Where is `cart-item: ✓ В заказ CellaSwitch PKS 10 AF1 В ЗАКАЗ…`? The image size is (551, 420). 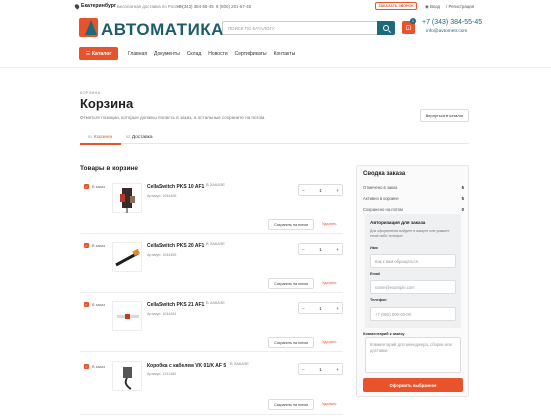 cart-item: ✓ В заказ CellaSwitch PKS 10 AF1 В ЗАКАЗ… is located at coordinates (211, 206).